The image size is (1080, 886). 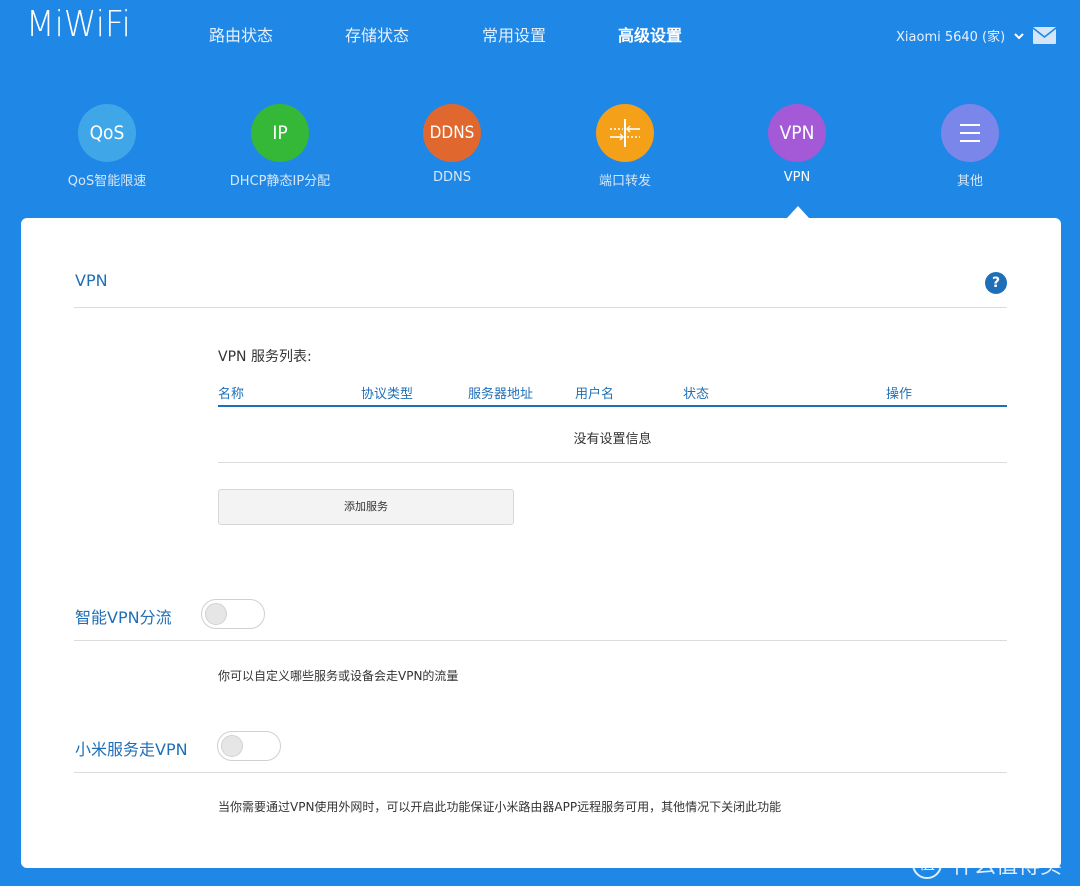 I want to click on smart-vpn-description: 你可以自定义哪些服务或设备会走VPN的流量, so click(x=338, y=676).